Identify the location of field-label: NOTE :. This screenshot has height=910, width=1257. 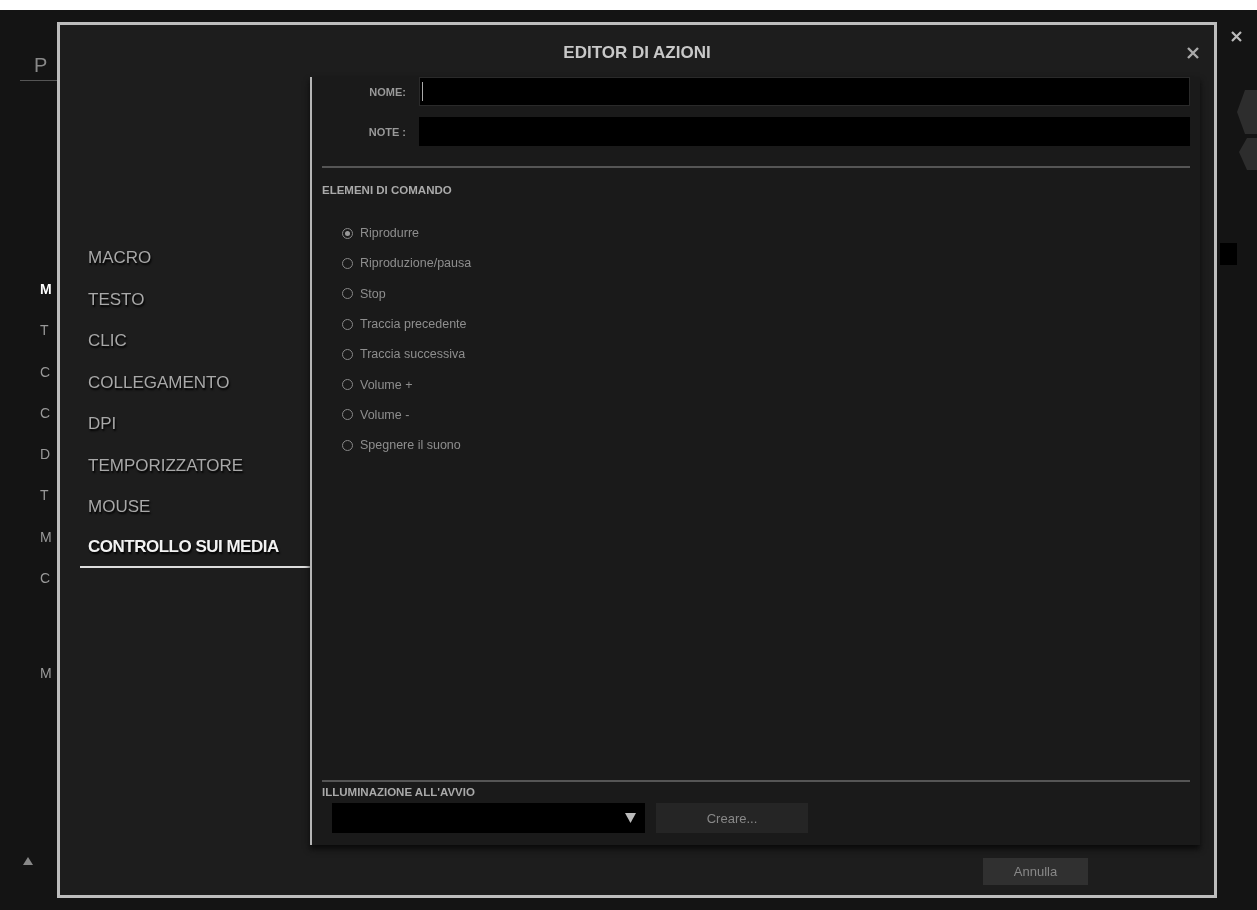
(387, 131).